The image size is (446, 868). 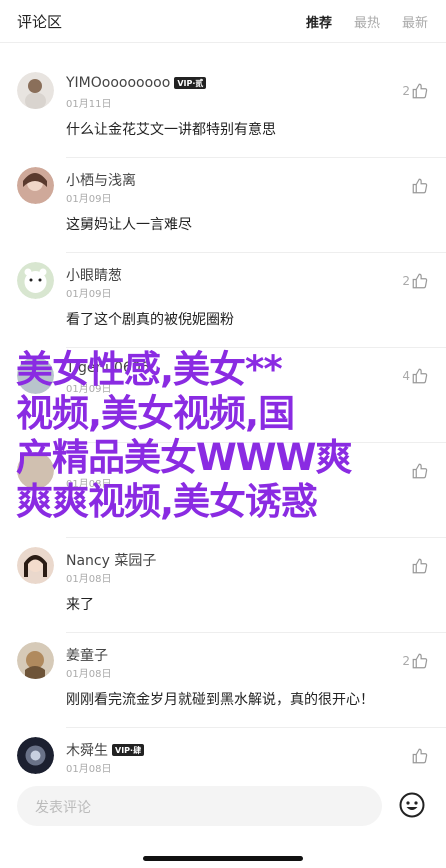 I want to click on tab-hottest: 最热, so click(x=367, y=21).